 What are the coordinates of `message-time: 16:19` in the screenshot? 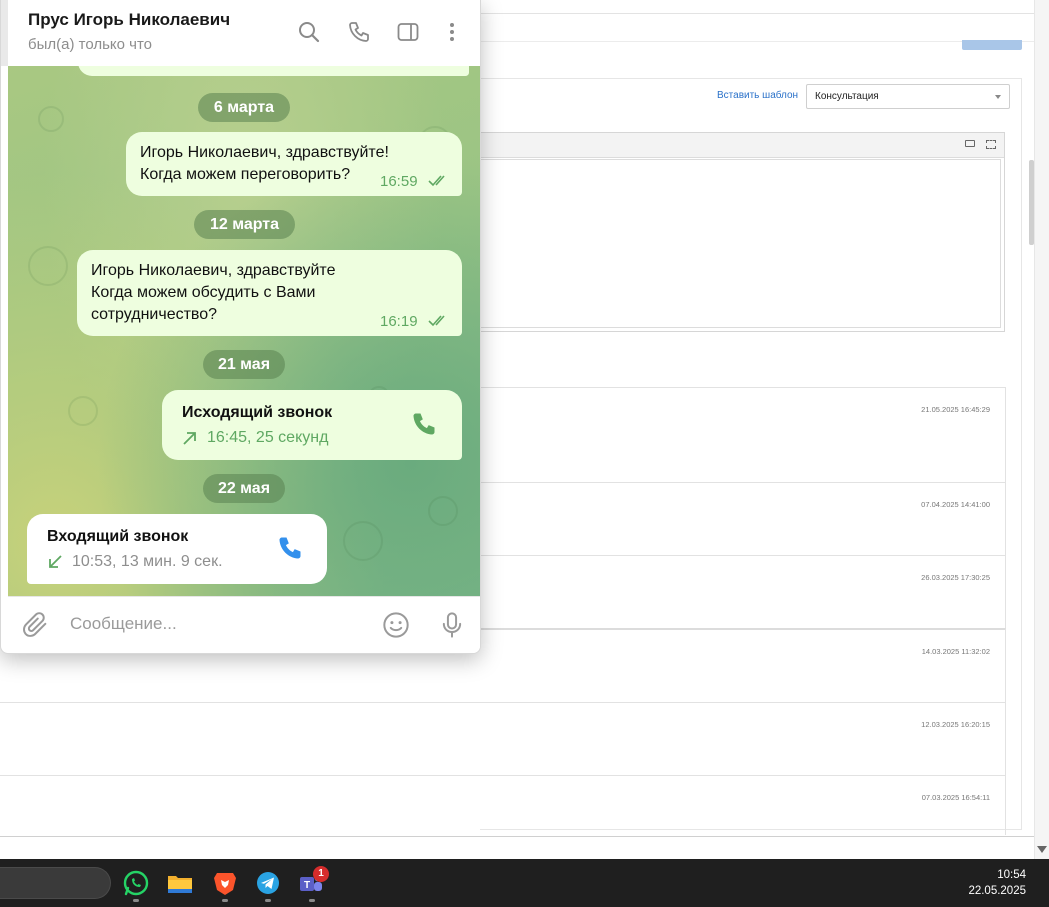 It's located at (399, 321).